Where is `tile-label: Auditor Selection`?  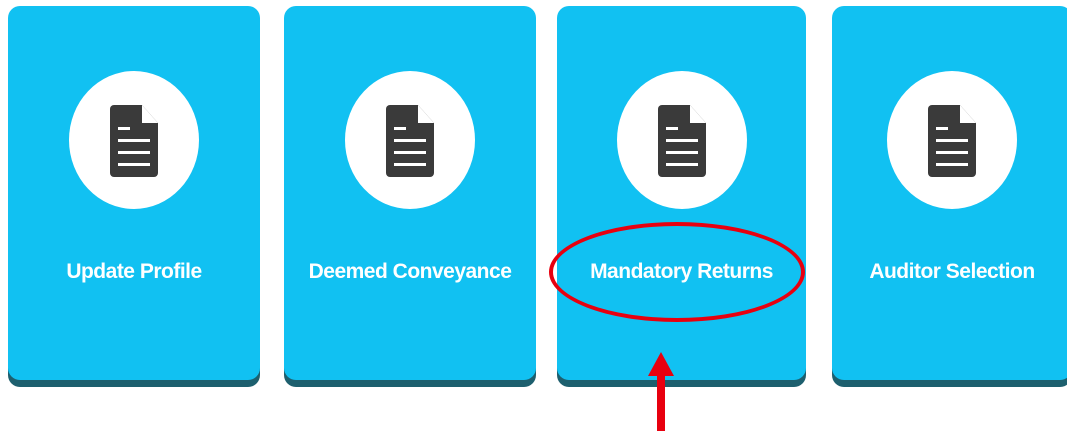 tile-label: Auditor Selection is located at coordinates (952, 271).